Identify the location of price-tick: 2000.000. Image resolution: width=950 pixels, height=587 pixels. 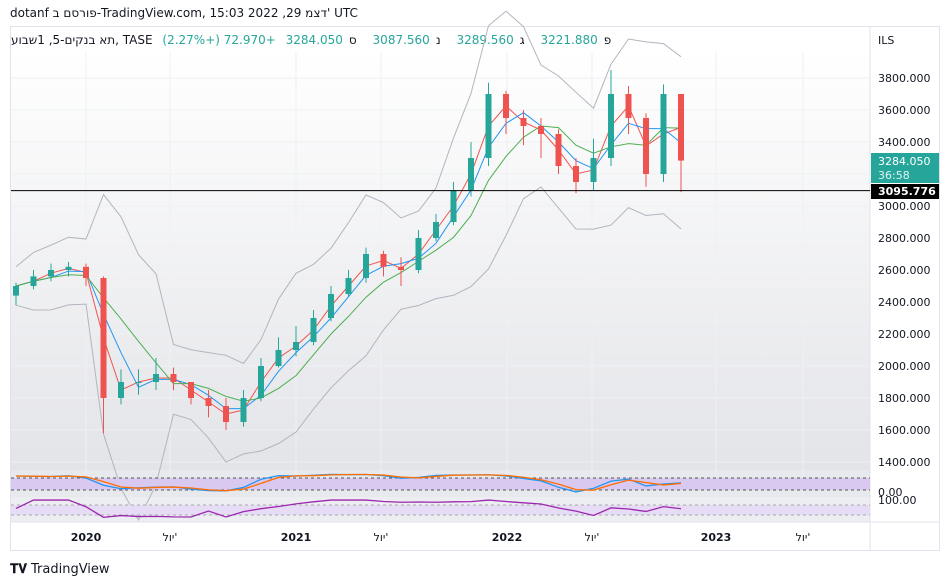
(904, 366).